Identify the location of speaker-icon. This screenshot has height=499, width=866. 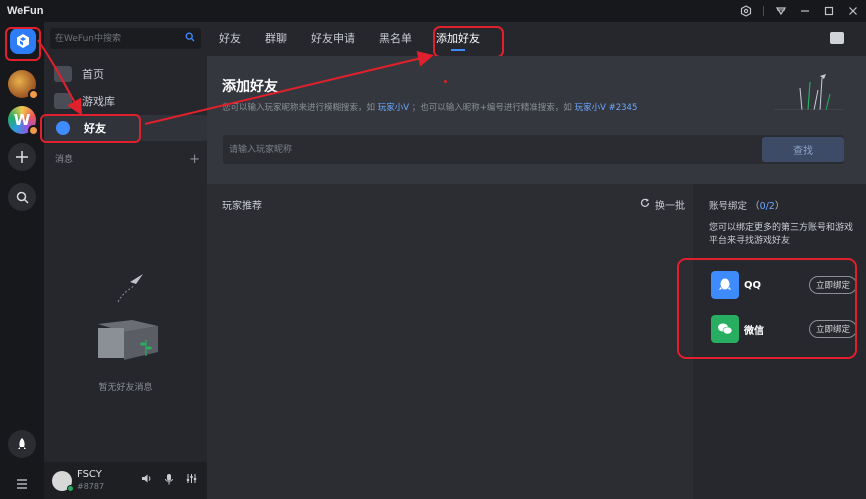
(146, 480).